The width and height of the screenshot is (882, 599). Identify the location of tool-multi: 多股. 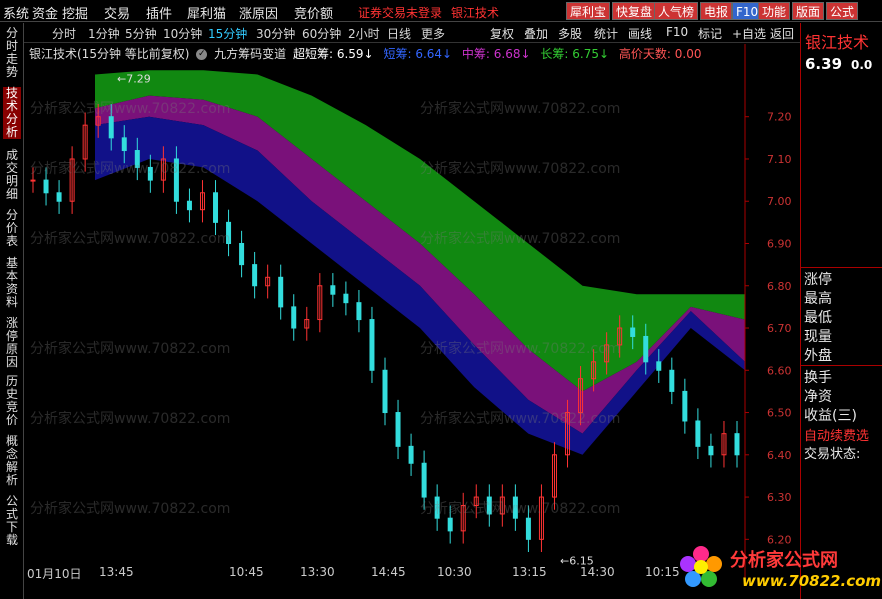
(570, 33).